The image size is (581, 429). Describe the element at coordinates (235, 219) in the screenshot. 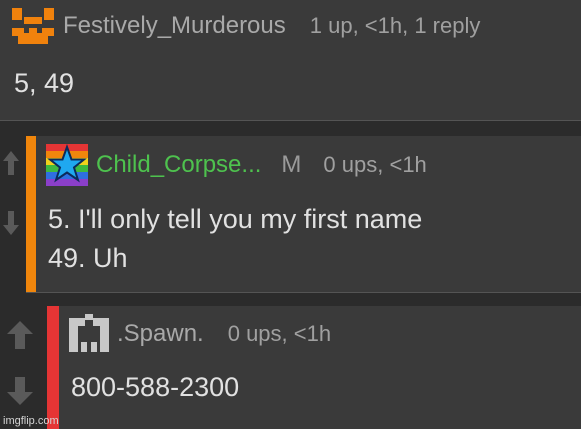

I see `comment-line: 5. I'll only tell you my first name` at that location.